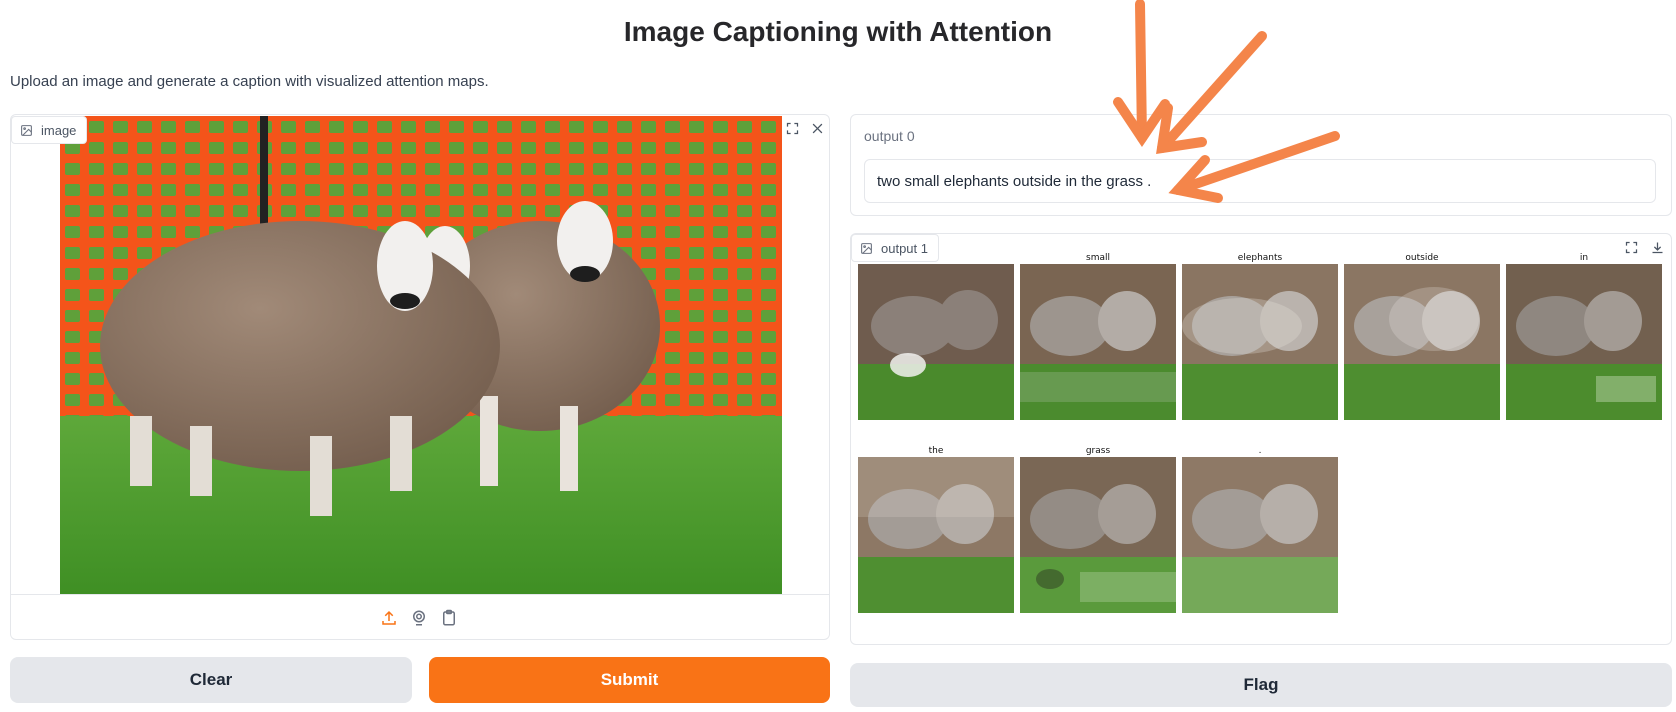 The width and height of the screenshot is (1676, 712). I want to click on attention-word: ., so click(1260, 451).